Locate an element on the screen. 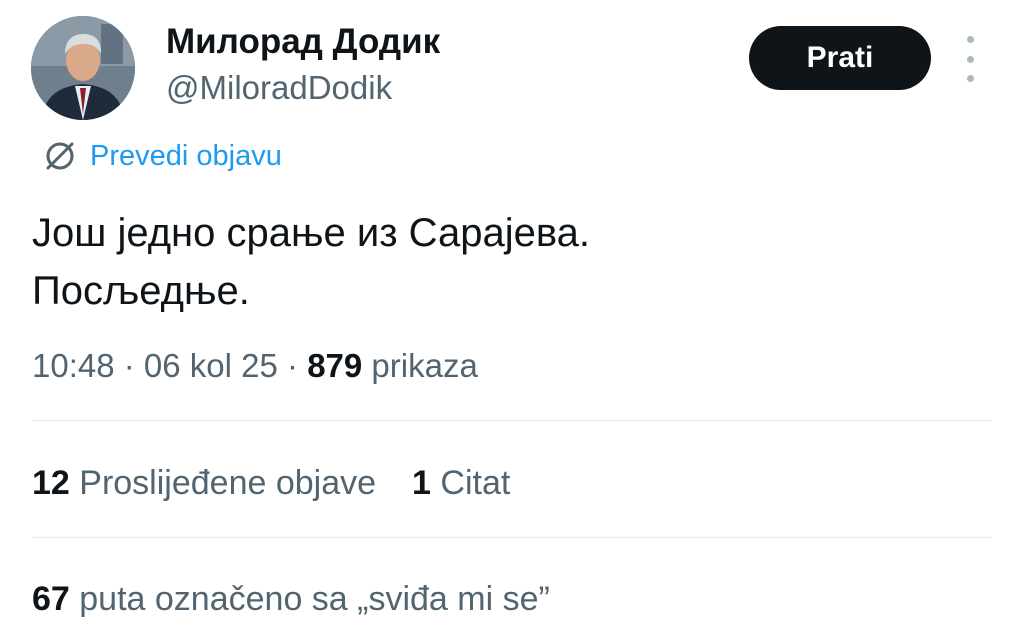 This screenshot has width=1024, height=629. globe-translate-icon is located at coordinates (60, 156).